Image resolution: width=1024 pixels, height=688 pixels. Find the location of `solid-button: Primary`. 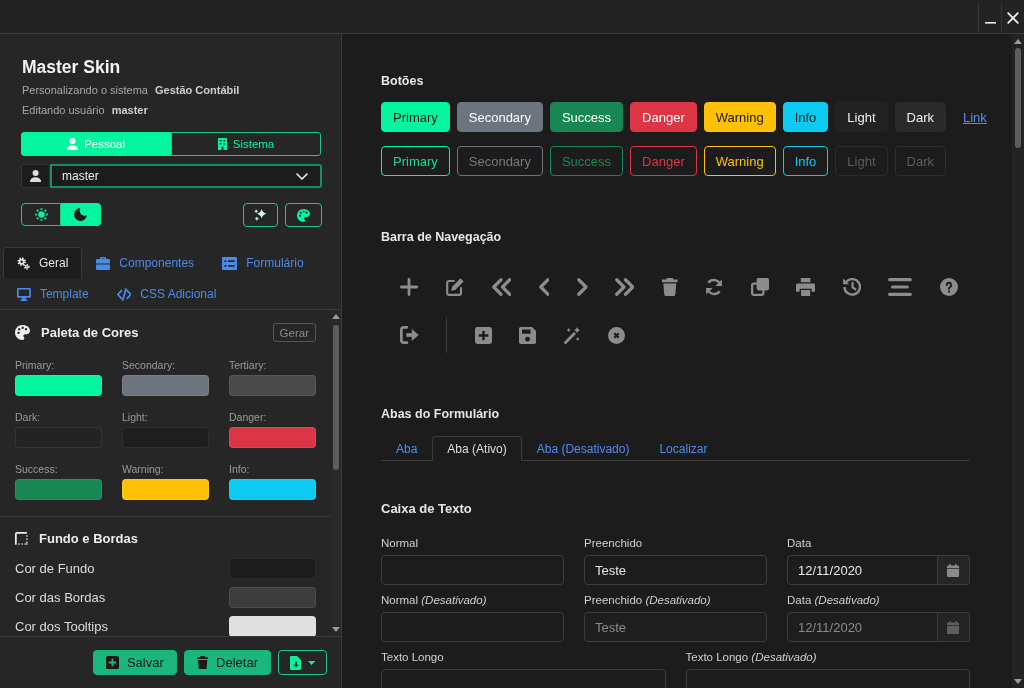

solid-button: Primary is located at coordinates (415, 117).